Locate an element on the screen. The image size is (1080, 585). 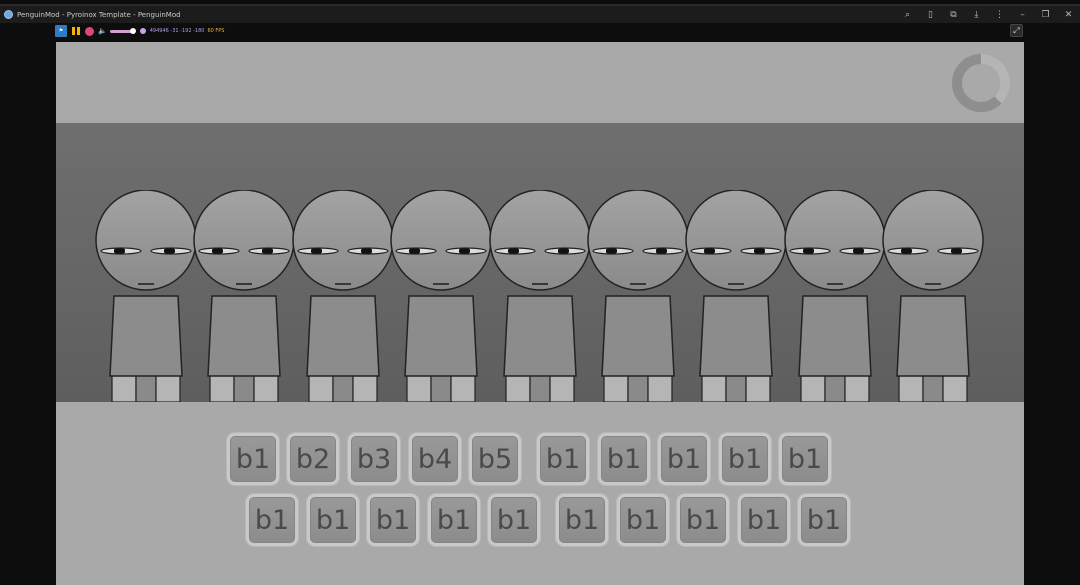
penguinmod-logo-icon is located at coordinates (8, 14).